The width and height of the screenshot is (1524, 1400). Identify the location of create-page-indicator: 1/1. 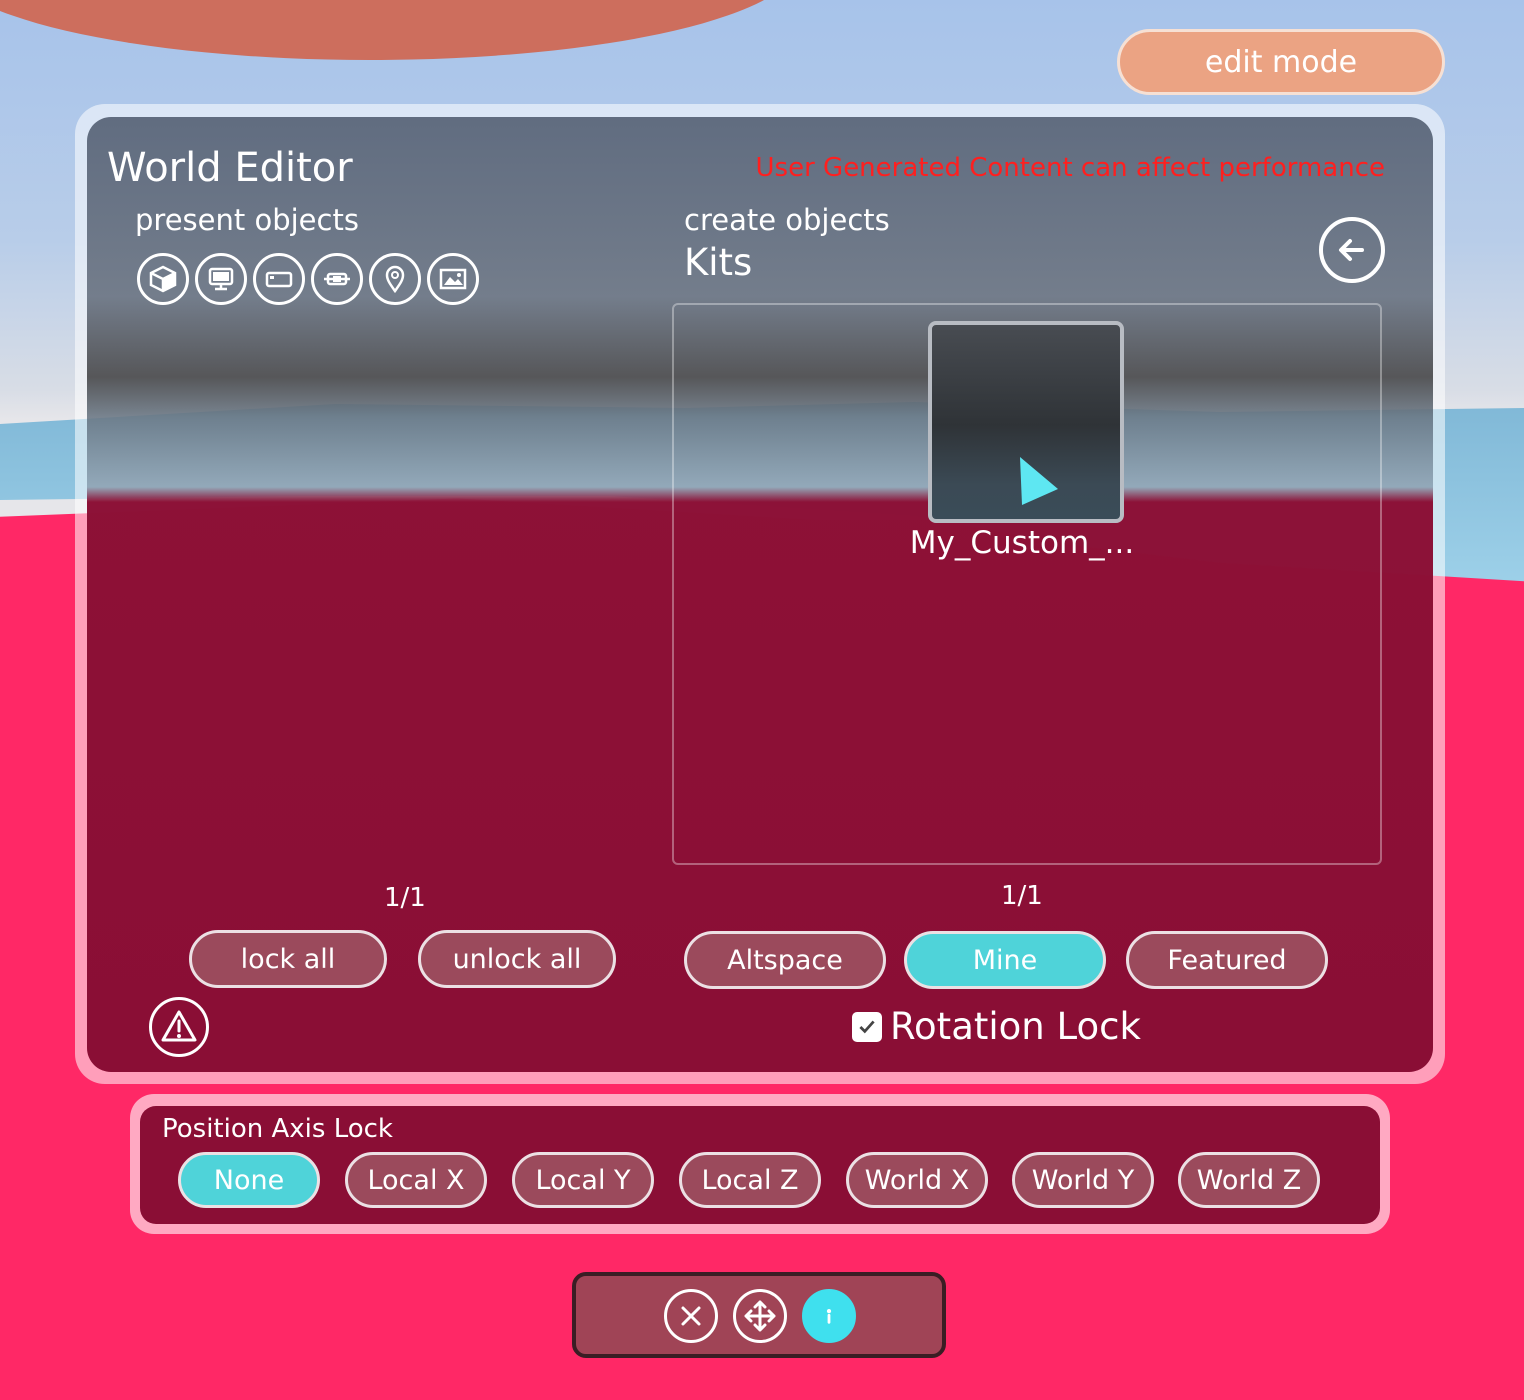
(1022, 896).